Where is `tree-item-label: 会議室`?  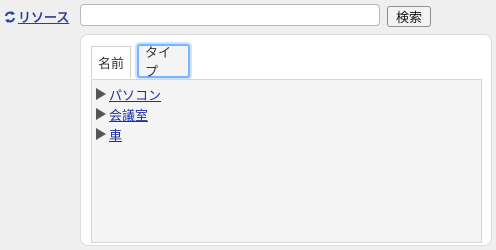 tree-item-label: 会議室 is located at coordinates (128, 114).